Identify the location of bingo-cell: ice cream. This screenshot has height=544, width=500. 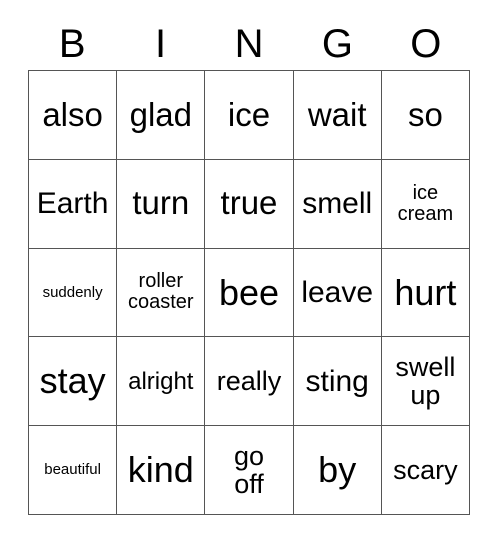
(425, 204).